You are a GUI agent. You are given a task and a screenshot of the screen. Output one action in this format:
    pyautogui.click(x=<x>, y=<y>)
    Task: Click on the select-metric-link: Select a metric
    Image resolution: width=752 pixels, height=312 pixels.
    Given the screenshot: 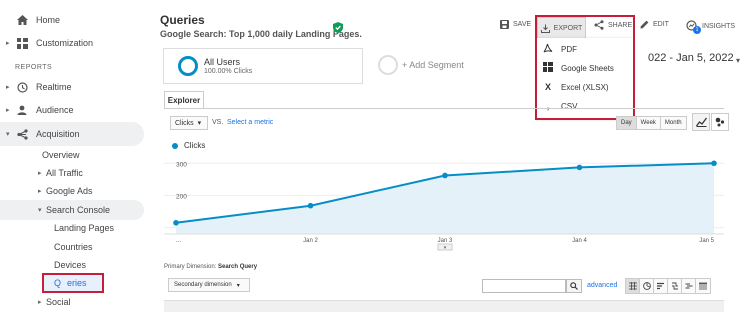 What is the action you would take?
    pyautogui.click(x=250, y=122)
    